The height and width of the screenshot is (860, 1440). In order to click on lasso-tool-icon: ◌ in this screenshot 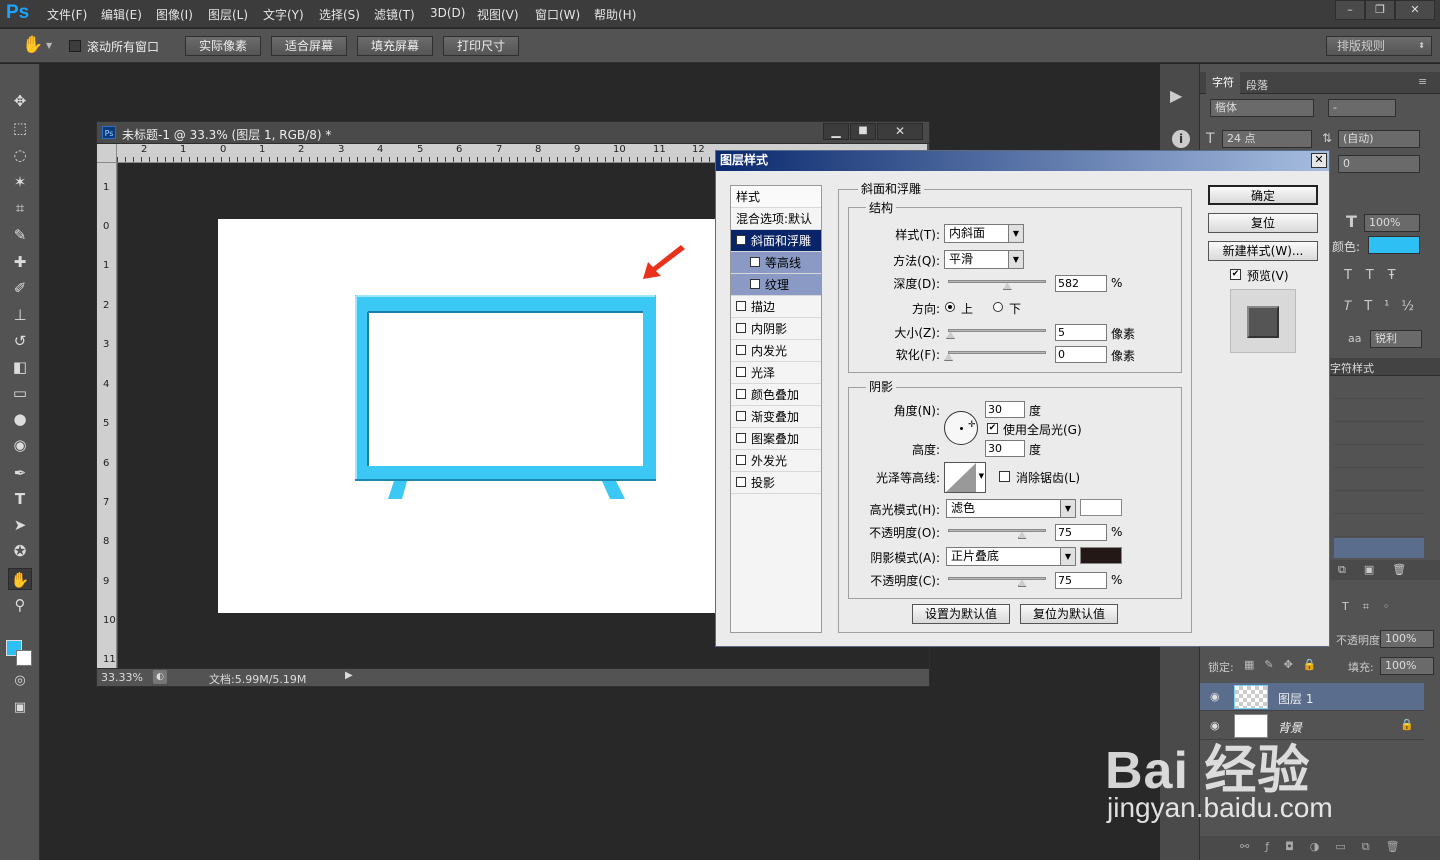, I will do `click(20, 155)`.